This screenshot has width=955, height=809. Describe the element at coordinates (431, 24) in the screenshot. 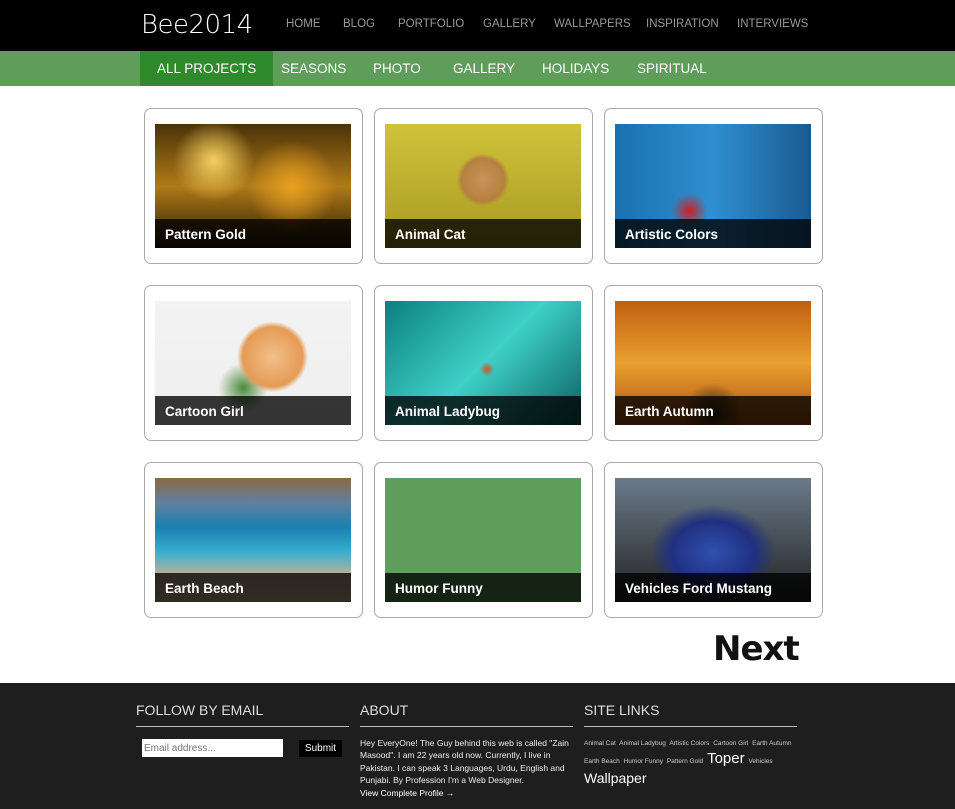

I see `nav-portfolio: PORTFOLIO` at that location.